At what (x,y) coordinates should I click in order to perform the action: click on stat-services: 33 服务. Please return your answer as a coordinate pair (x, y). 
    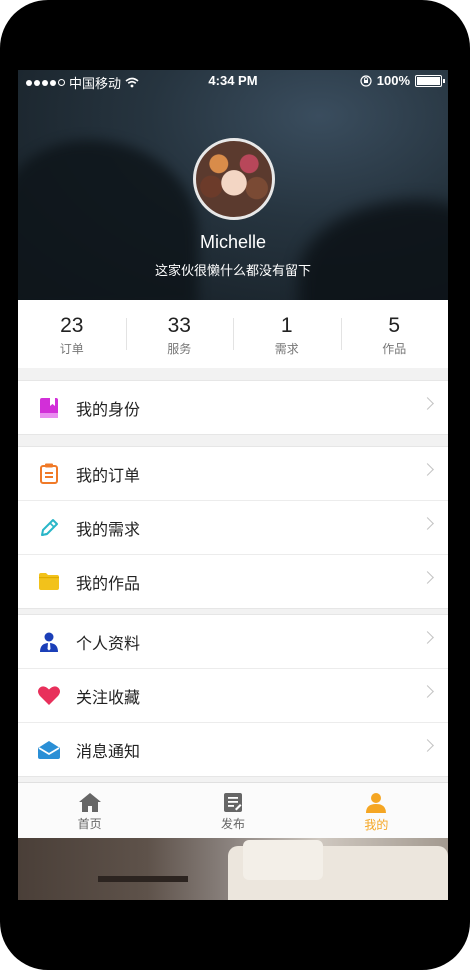
    Looking at the image, I should click on (179, 334).